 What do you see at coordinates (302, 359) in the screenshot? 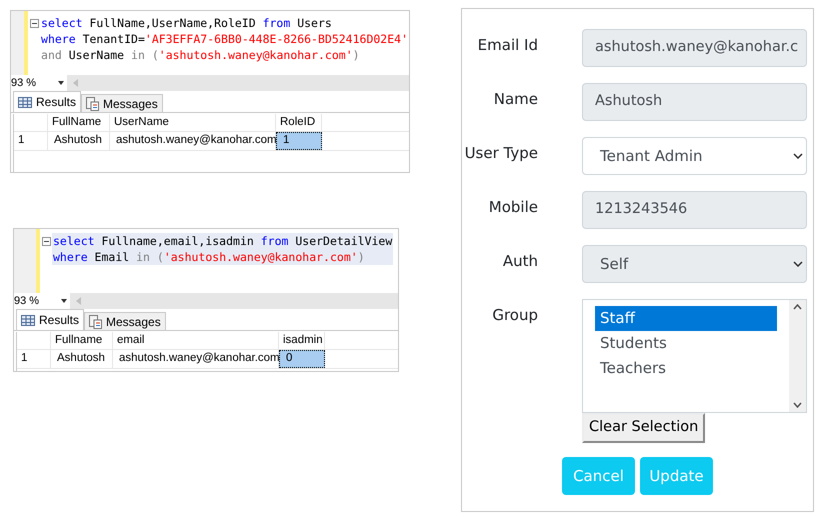
I see `table-cell: 0` at bounding box center [302, 359].